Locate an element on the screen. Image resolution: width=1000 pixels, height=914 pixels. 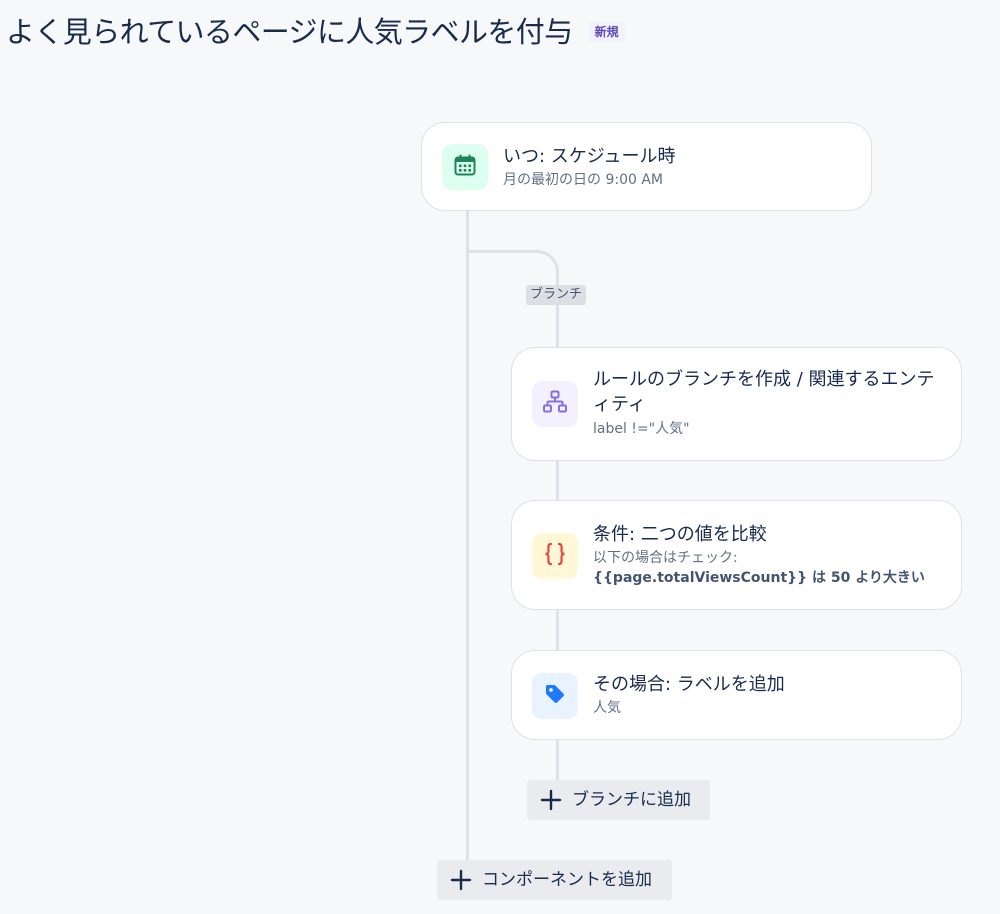
trigger-card: いつ: スケジュール時 月の最初の日の 9:00 AM is located at coordinates (646, 166).